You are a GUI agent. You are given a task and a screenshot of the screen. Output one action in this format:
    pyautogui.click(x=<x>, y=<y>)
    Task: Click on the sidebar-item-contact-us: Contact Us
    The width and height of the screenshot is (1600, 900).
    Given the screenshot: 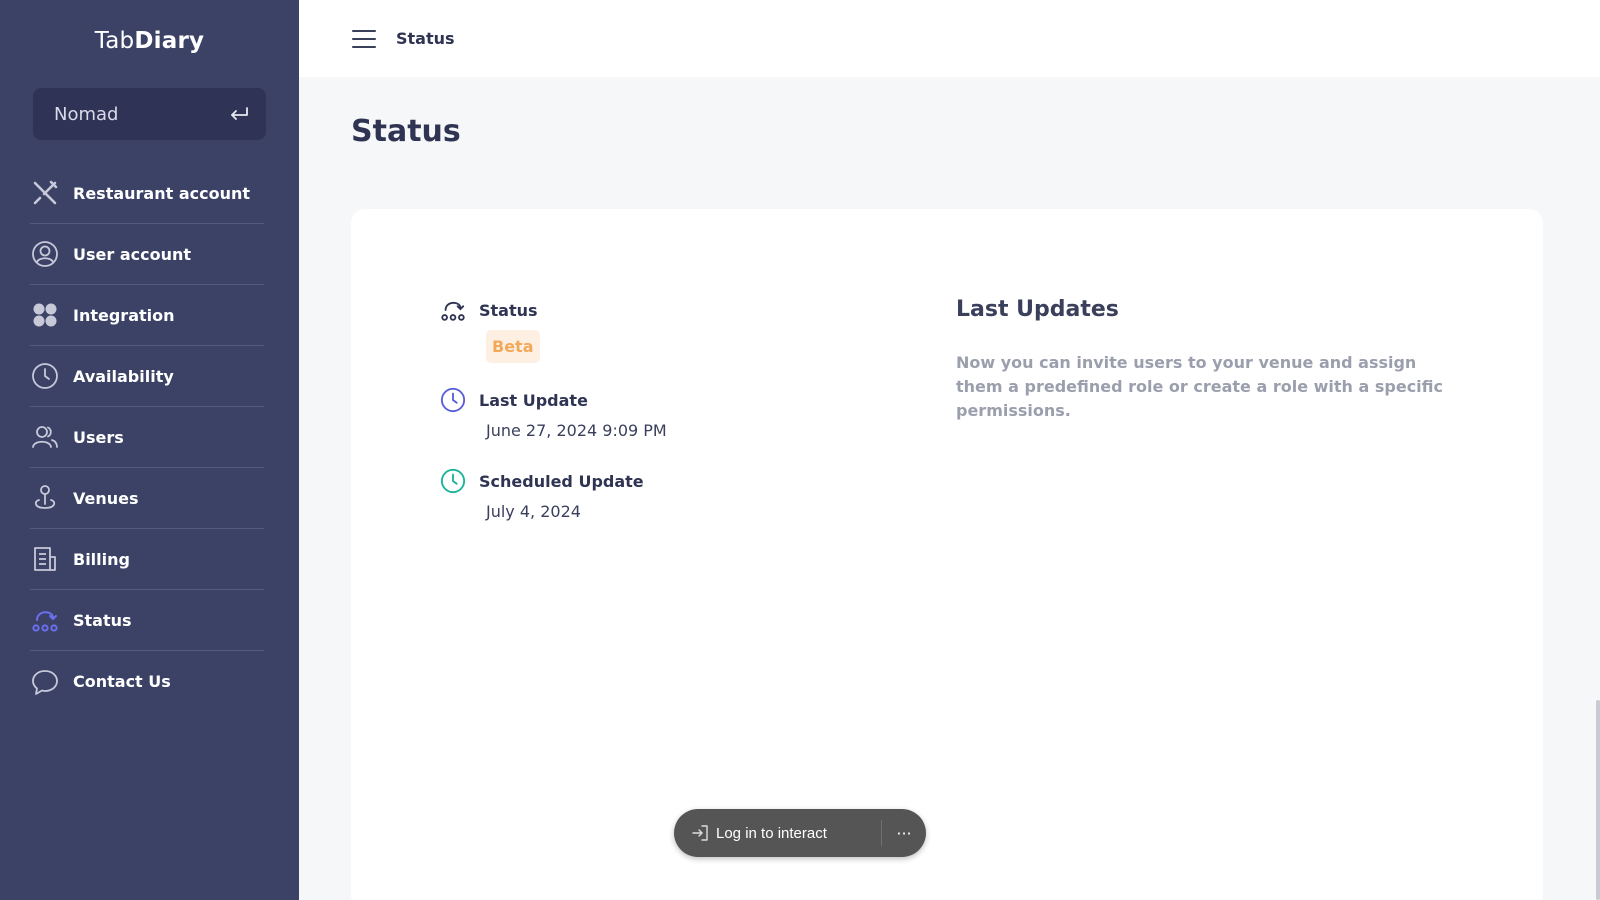 What is the action you would take?
    pyautogui.click(x=147, y=681)
    